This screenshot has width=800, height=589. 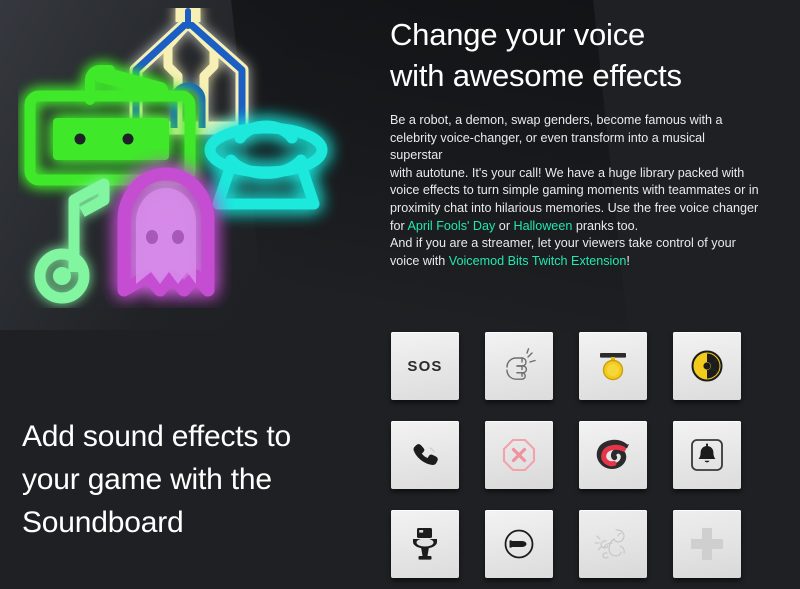 I want to click on telephone-icon, so click(x=425, y=454).